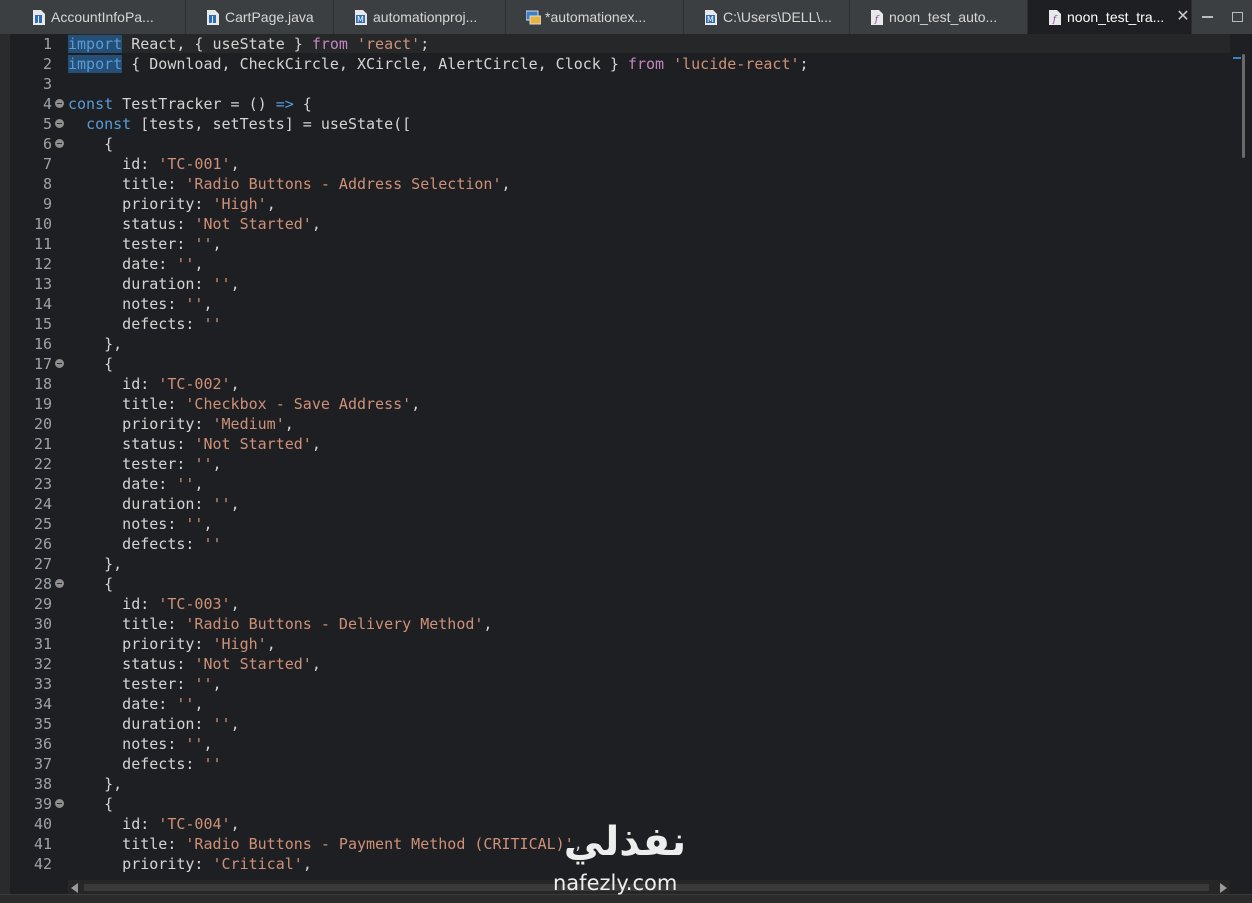 The width and height of the screenshot is (1252, 903). Describe the element at coordinates (38, 164) in the screenshot. I see `line-number: 7` at that location.